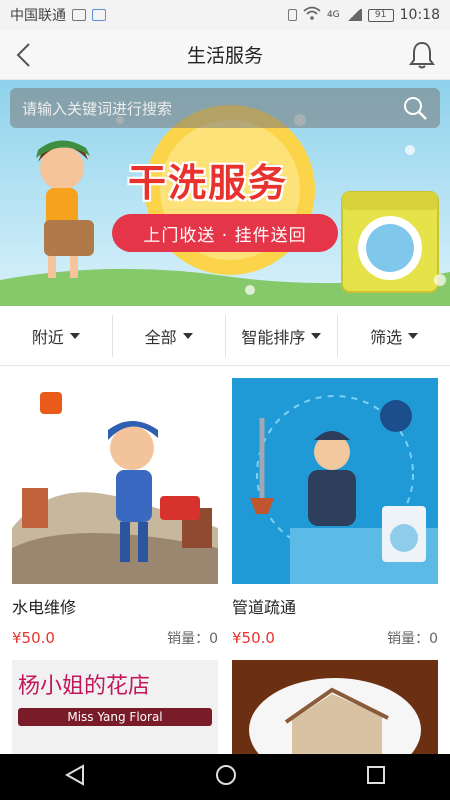  Describe the element at coordinates (264, 607) in the screenshot. I see `service-name: 管道疏通` at that location.